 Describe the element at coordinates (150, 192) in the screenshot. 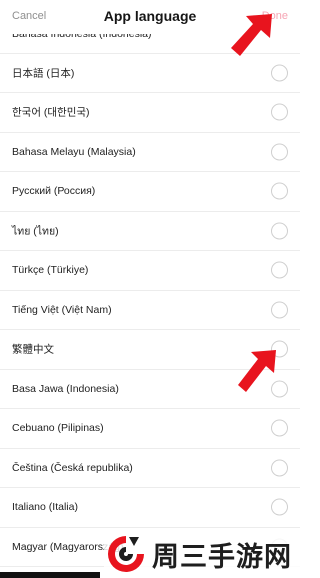

I see `language-row: Русский (Россия)` at that location.